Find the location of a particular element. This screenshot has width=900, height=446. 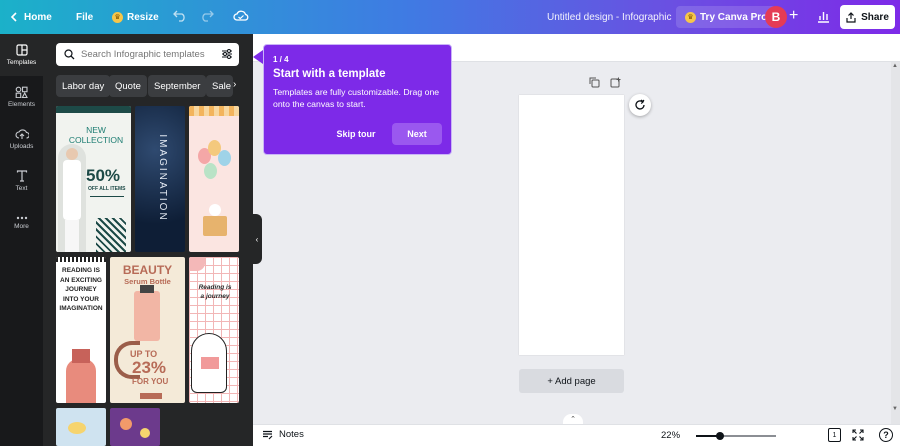

chip-label: Quote is located at coordinates (128, 86).